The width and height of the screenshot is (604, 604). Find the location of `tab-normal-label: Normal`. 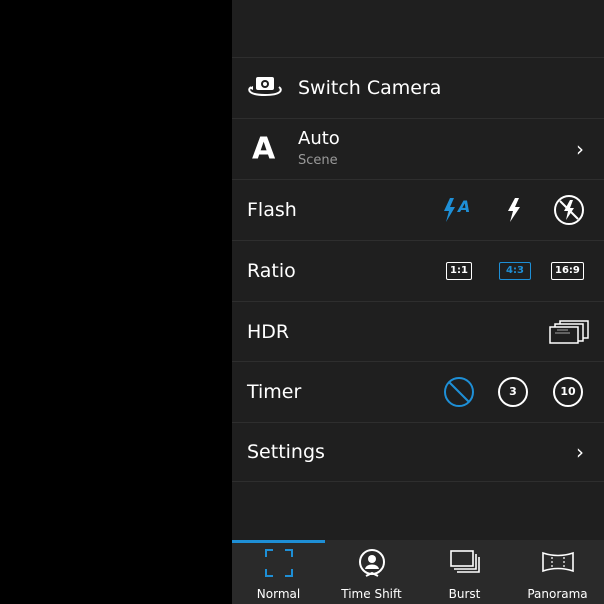

tab-normal-label: Normal is located at coordinates (278, 594).